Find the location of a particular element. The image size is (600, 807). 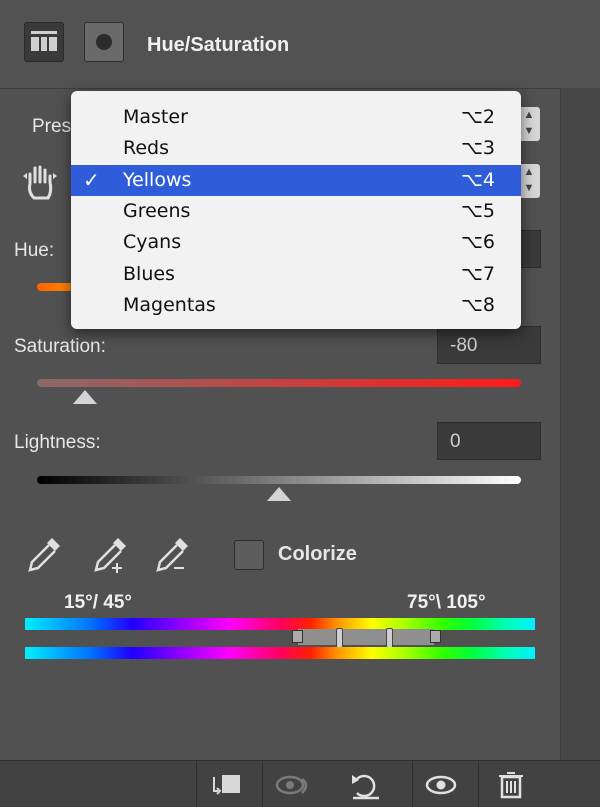

channel-stepper: ▲ ▼ is located at coordinates (529, 181).